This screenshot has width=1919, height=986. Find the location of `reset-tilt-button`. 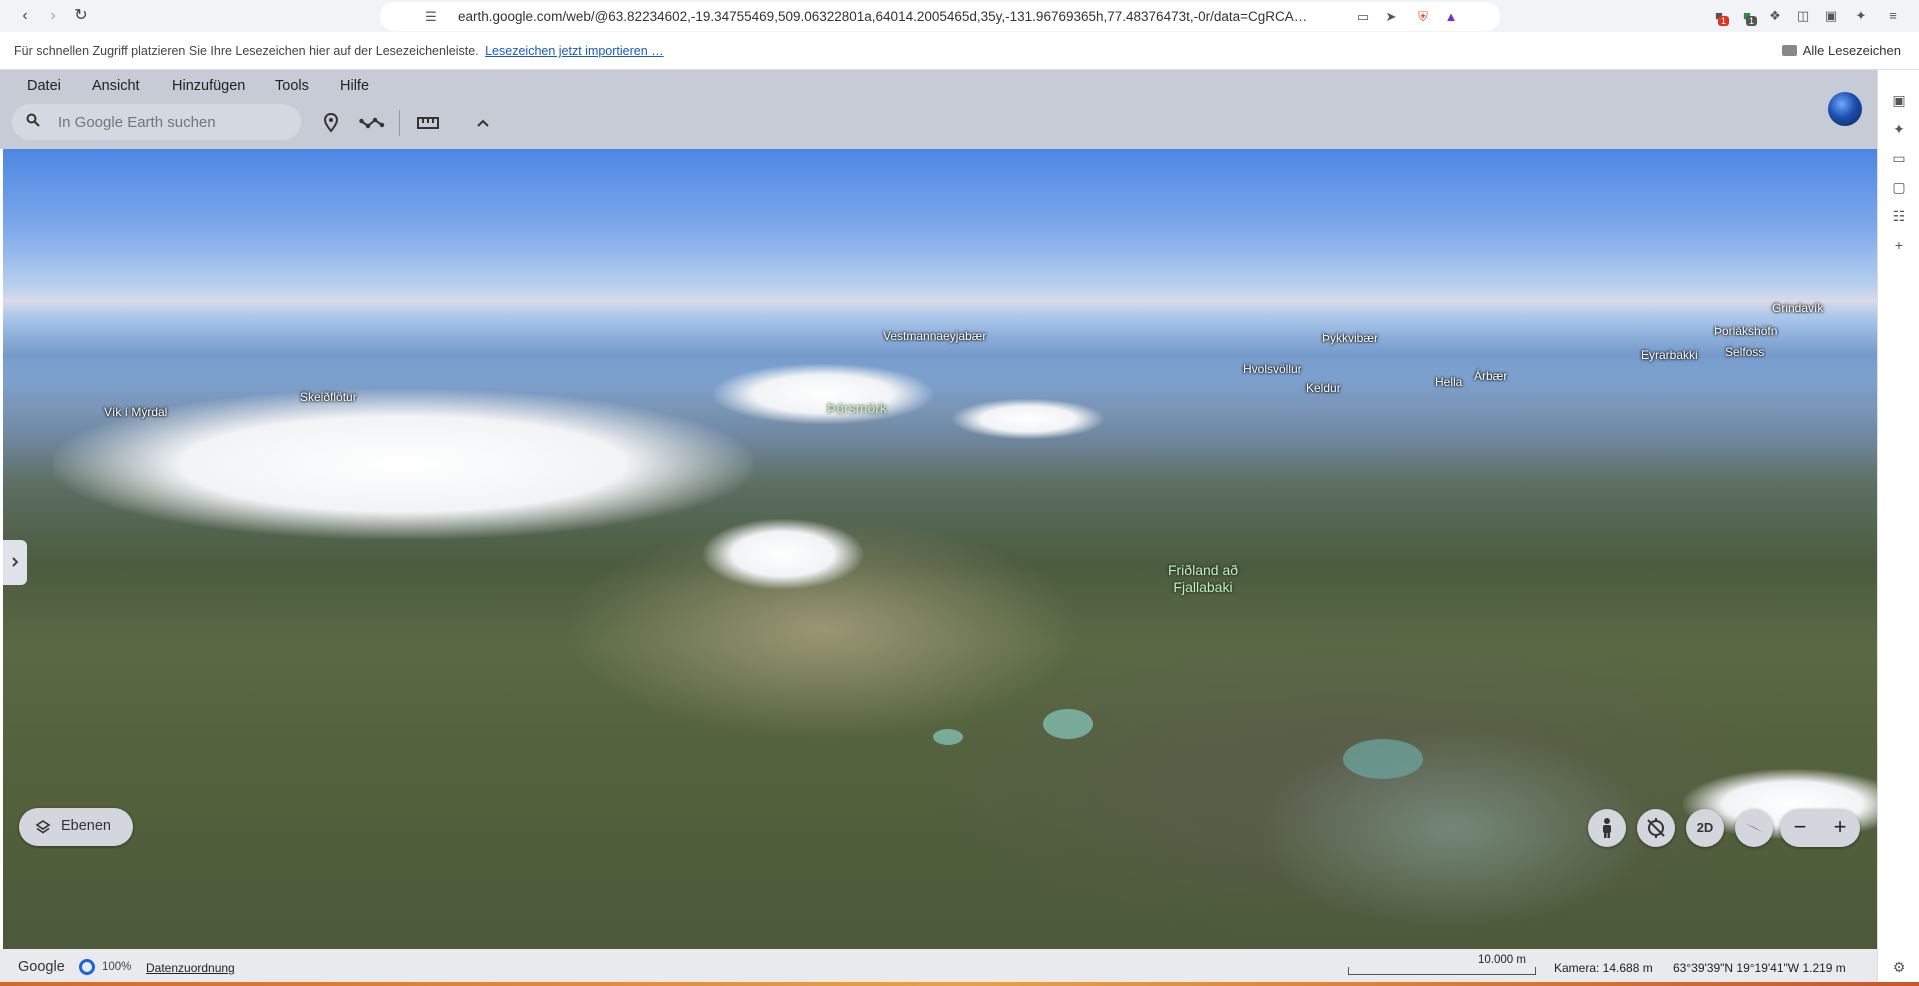

reset-tilt-button is located at coordinates (1656, 828).